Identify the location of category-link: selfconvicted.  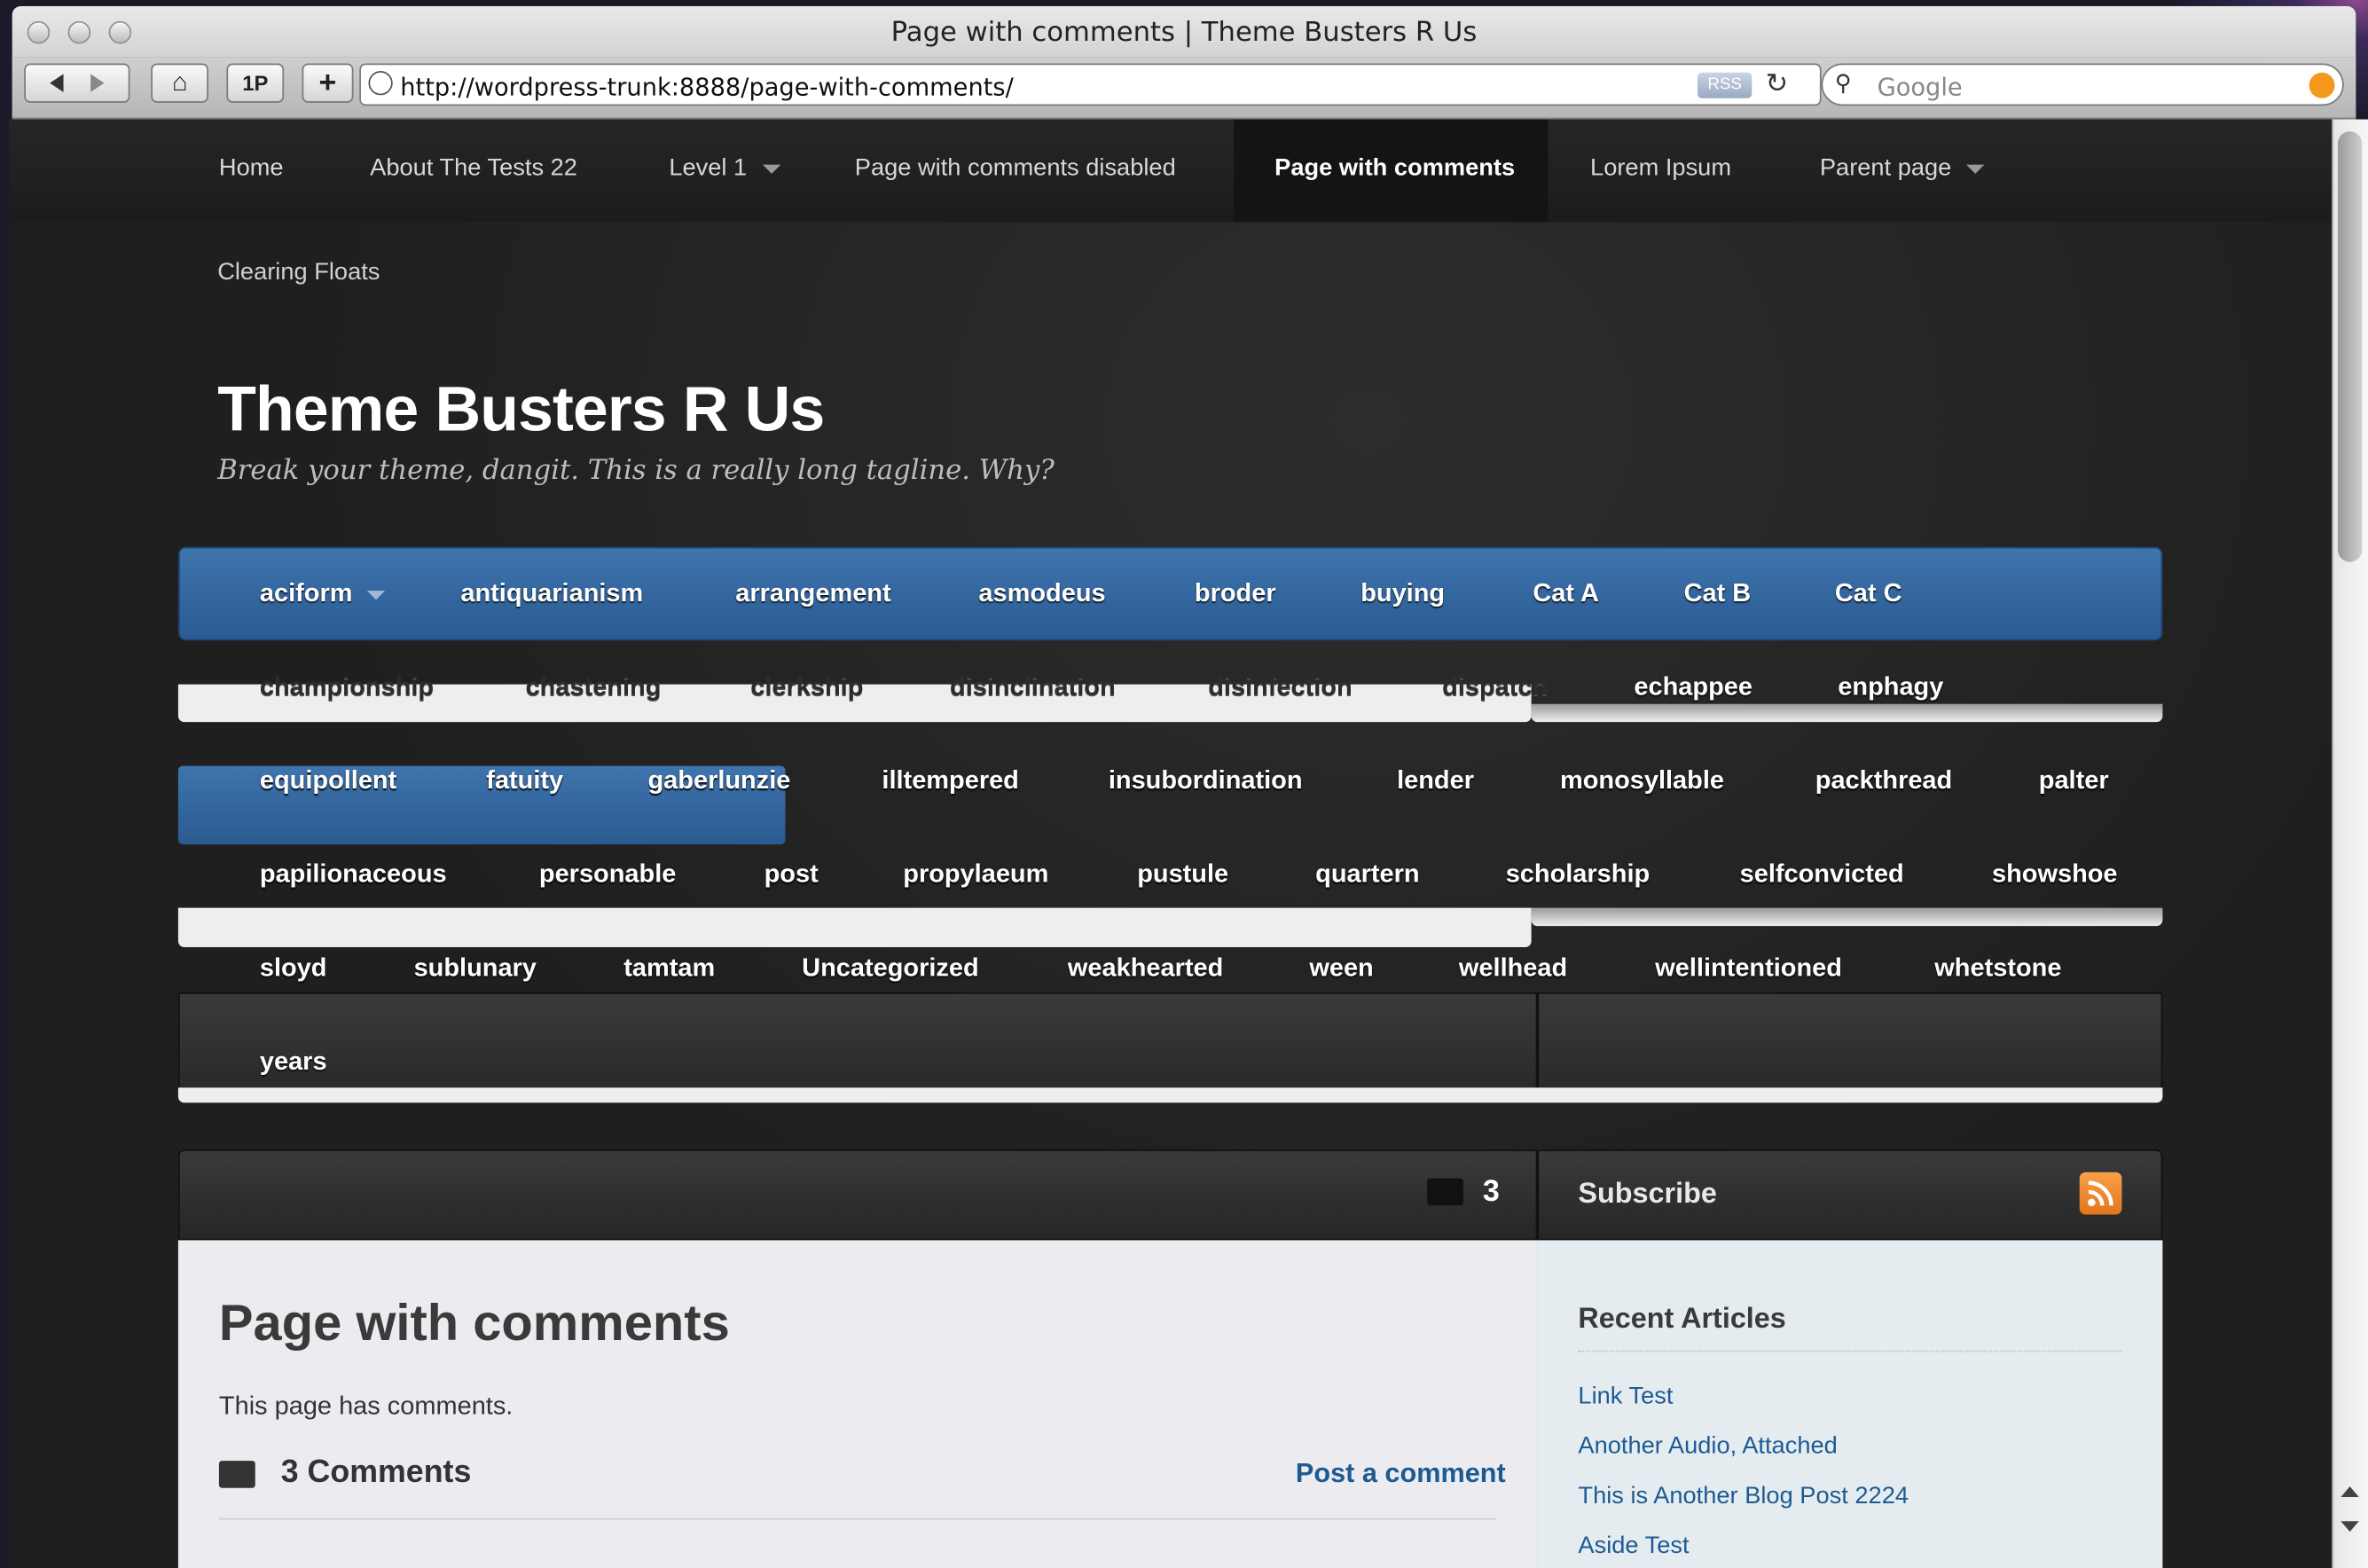
(1822, 874).